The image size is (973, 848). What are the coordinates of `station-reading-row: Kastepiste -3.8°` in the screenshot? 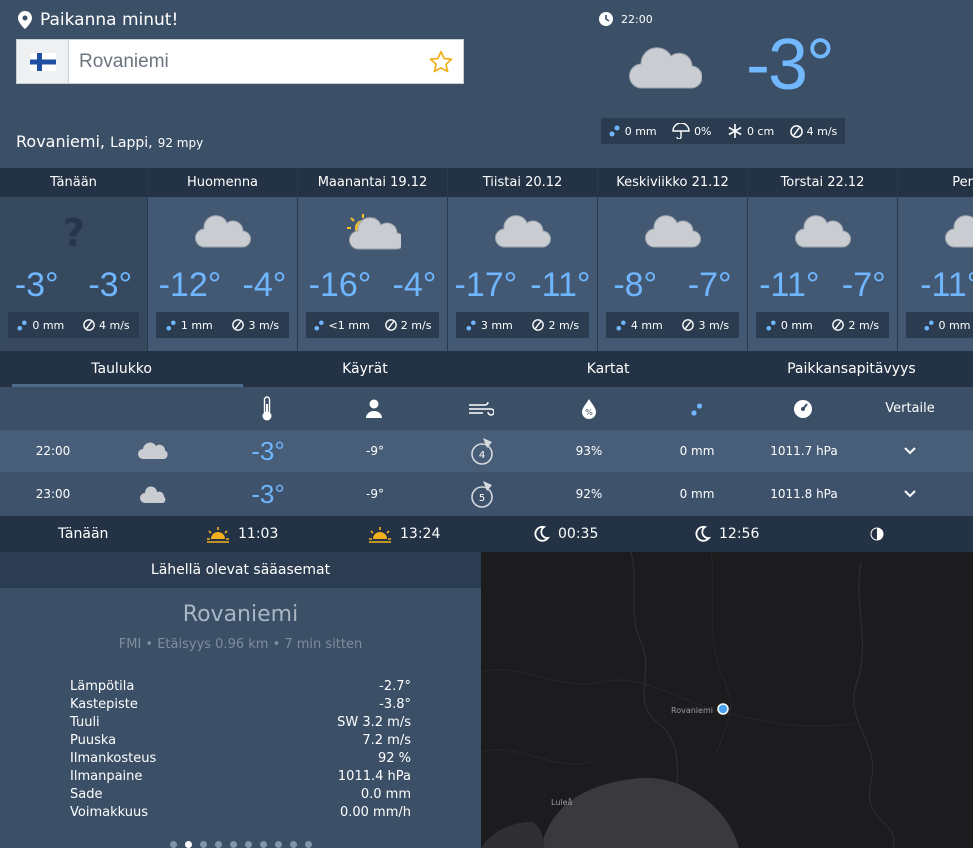 It's located at (240, 705).